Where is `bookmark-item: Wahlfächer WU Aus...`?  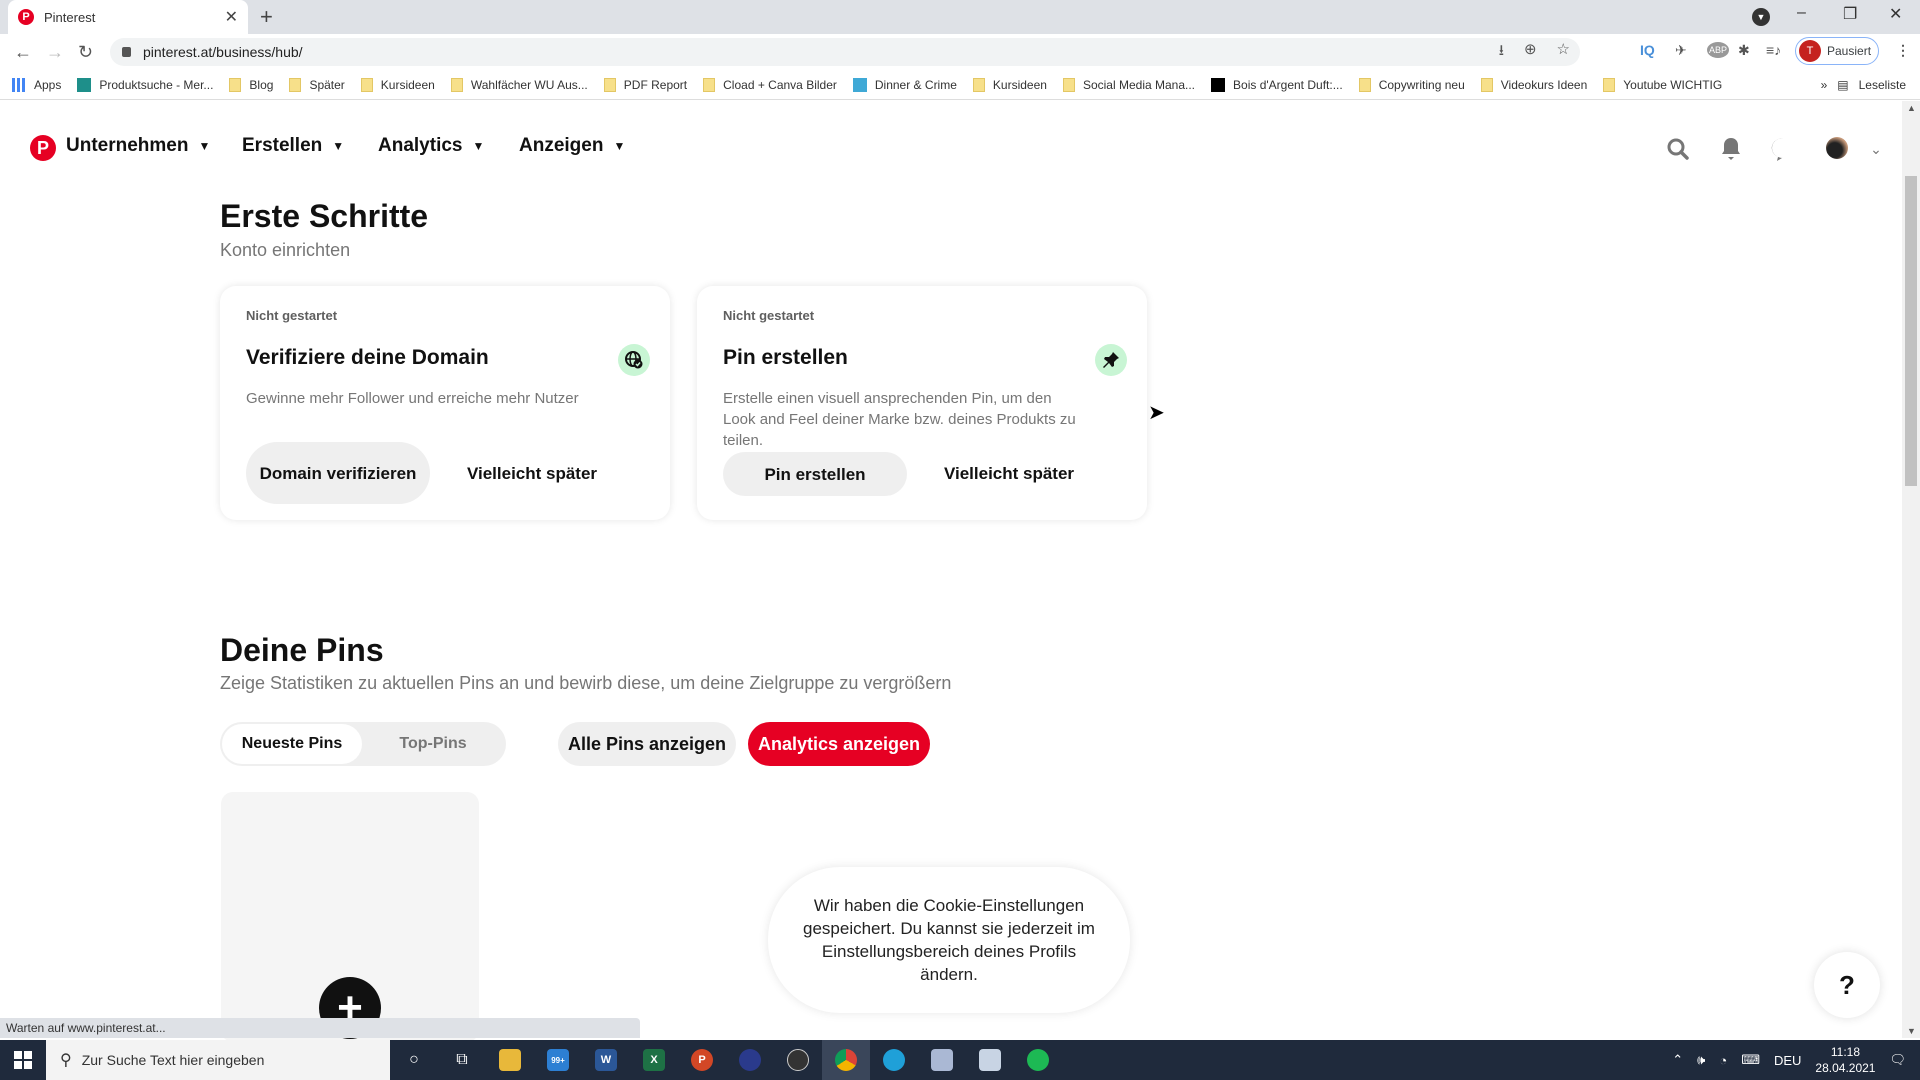 bookmark-item: Wahlfächer WU Aus... is located at coordinates (519, 84).